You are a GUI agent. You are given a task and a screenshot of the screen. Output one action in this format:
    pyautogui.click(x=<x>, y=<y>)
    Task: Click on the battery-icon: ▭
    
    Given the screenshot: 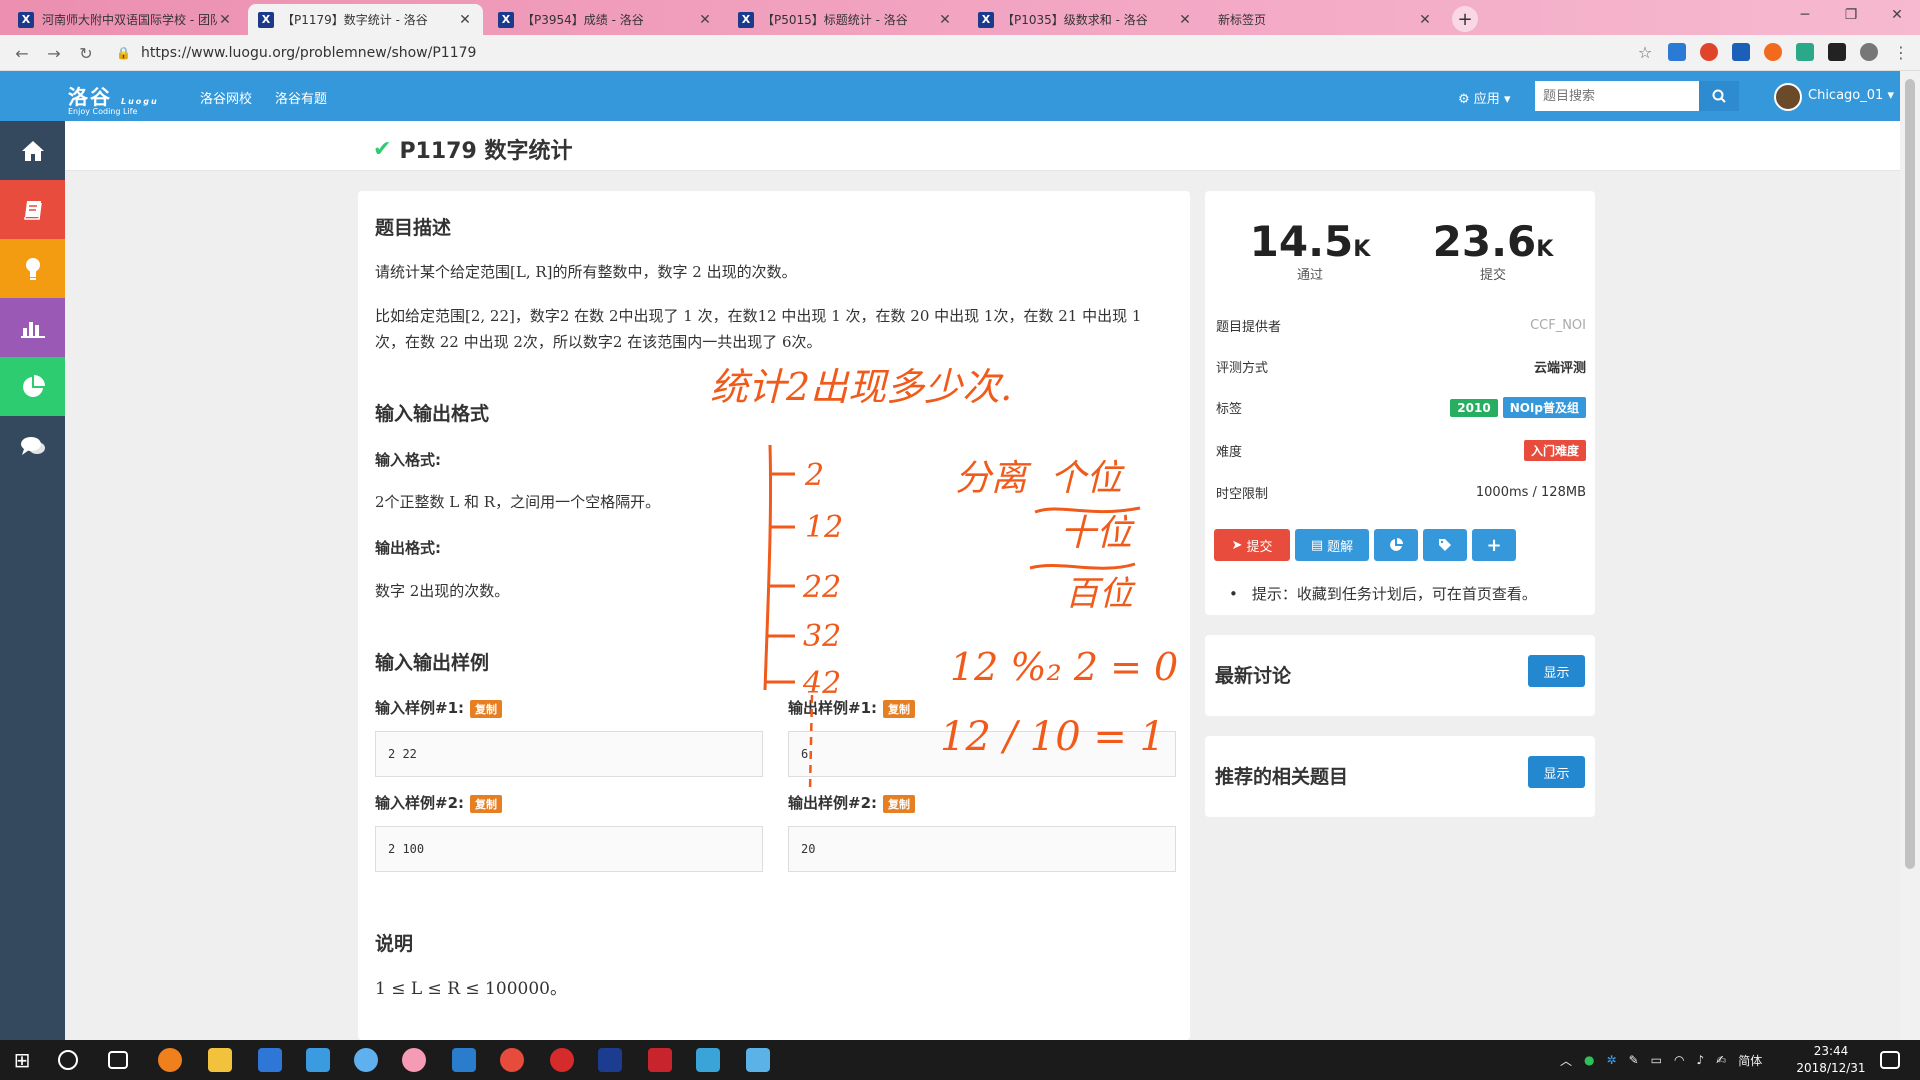 What is the action you would take?
    pyautogui.click(x=1656, y=1060)
    